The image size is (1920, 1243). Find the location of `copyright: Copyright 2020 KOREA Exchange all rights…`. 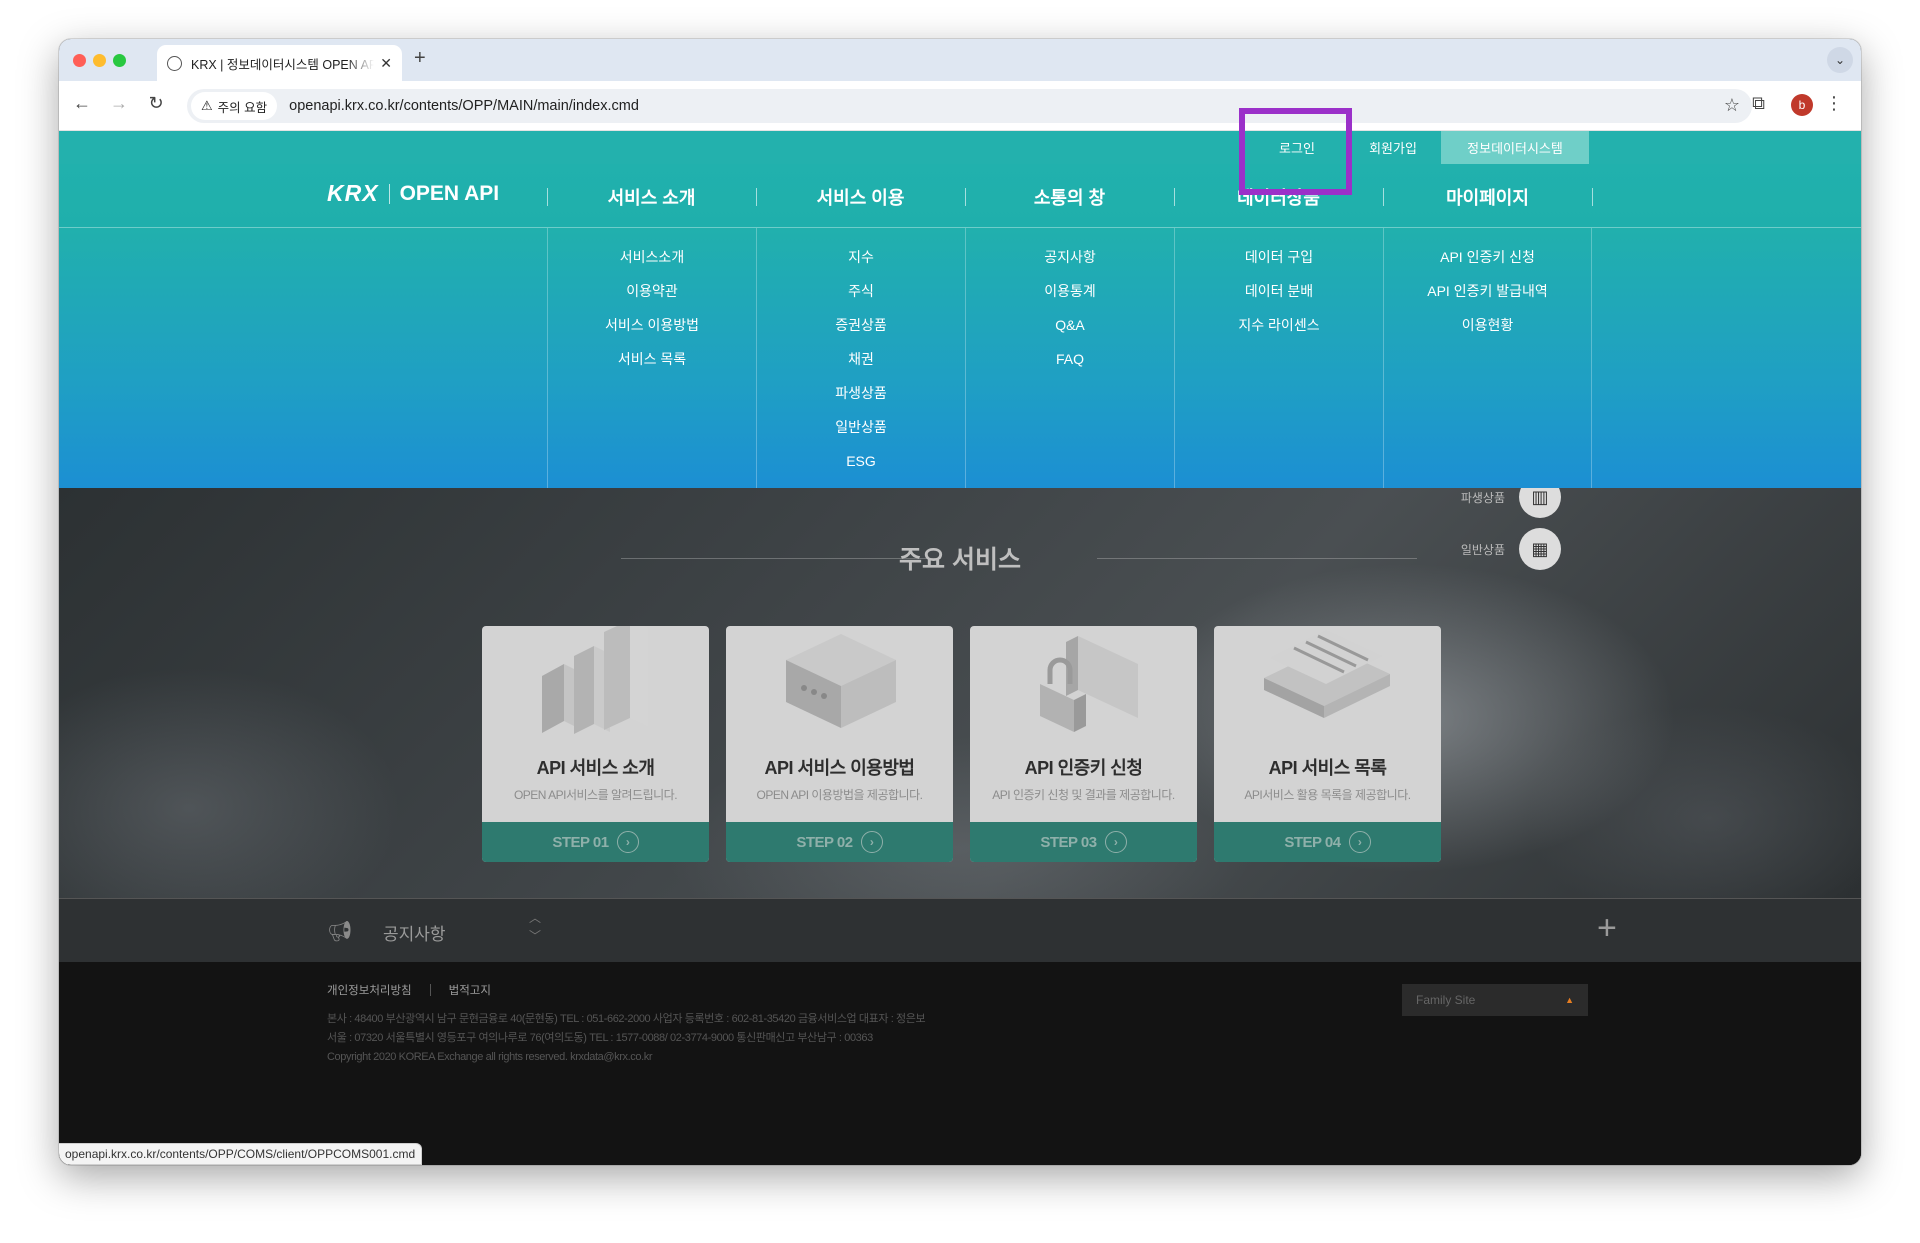

copyright: Copyright 2020 KOREA Exchange all rights… is located at coordinates (490, 1057).